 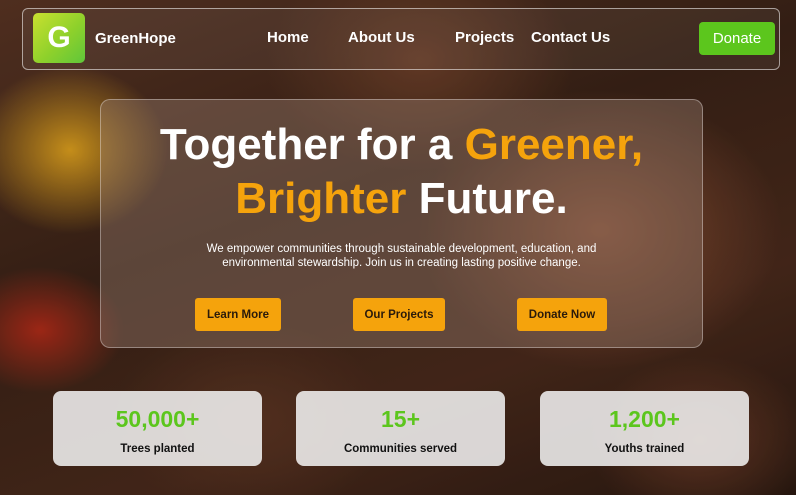 What do you see at coordinates (288, 37) in the screenshot?
I see `nav-home: Home` at bounding box center [288, 37].